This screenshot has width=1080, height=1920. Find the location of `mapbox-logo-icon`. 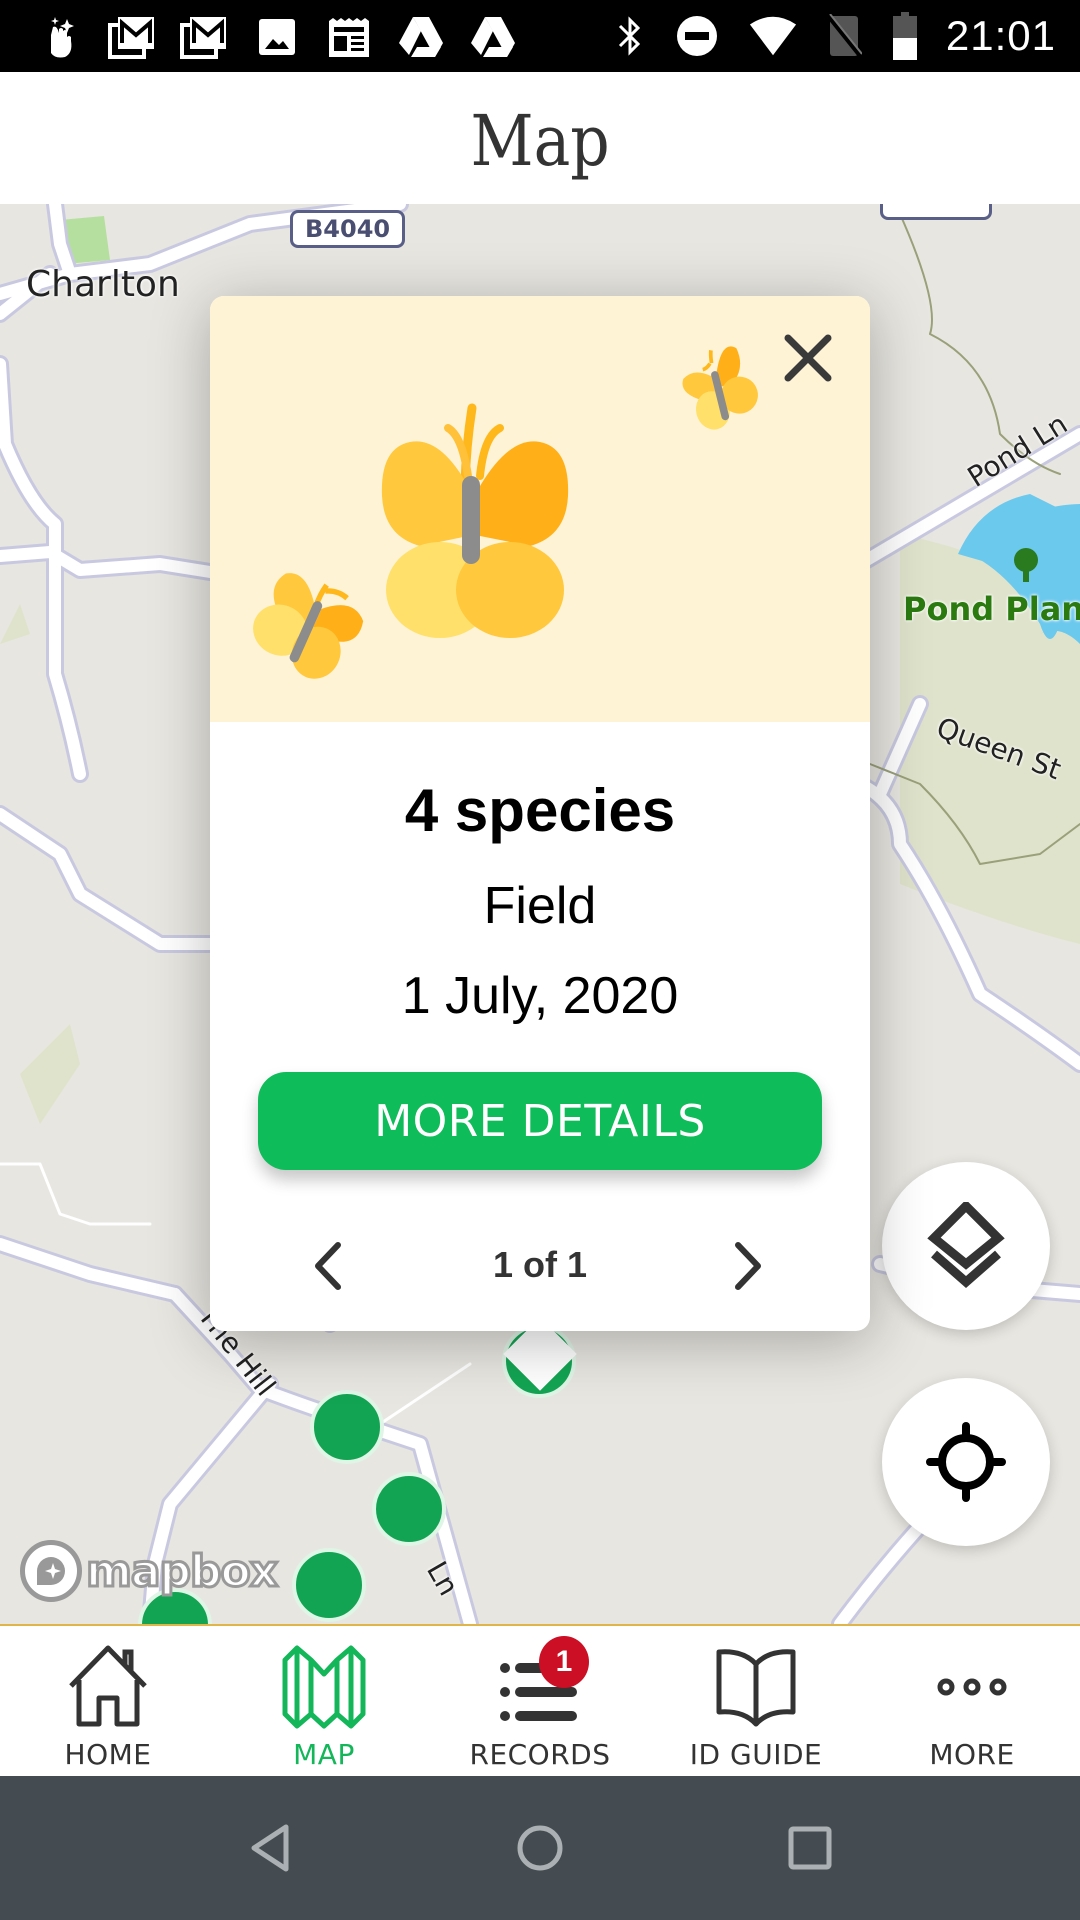

mapbox-logo-icon is located at coordinates (51, 1571).